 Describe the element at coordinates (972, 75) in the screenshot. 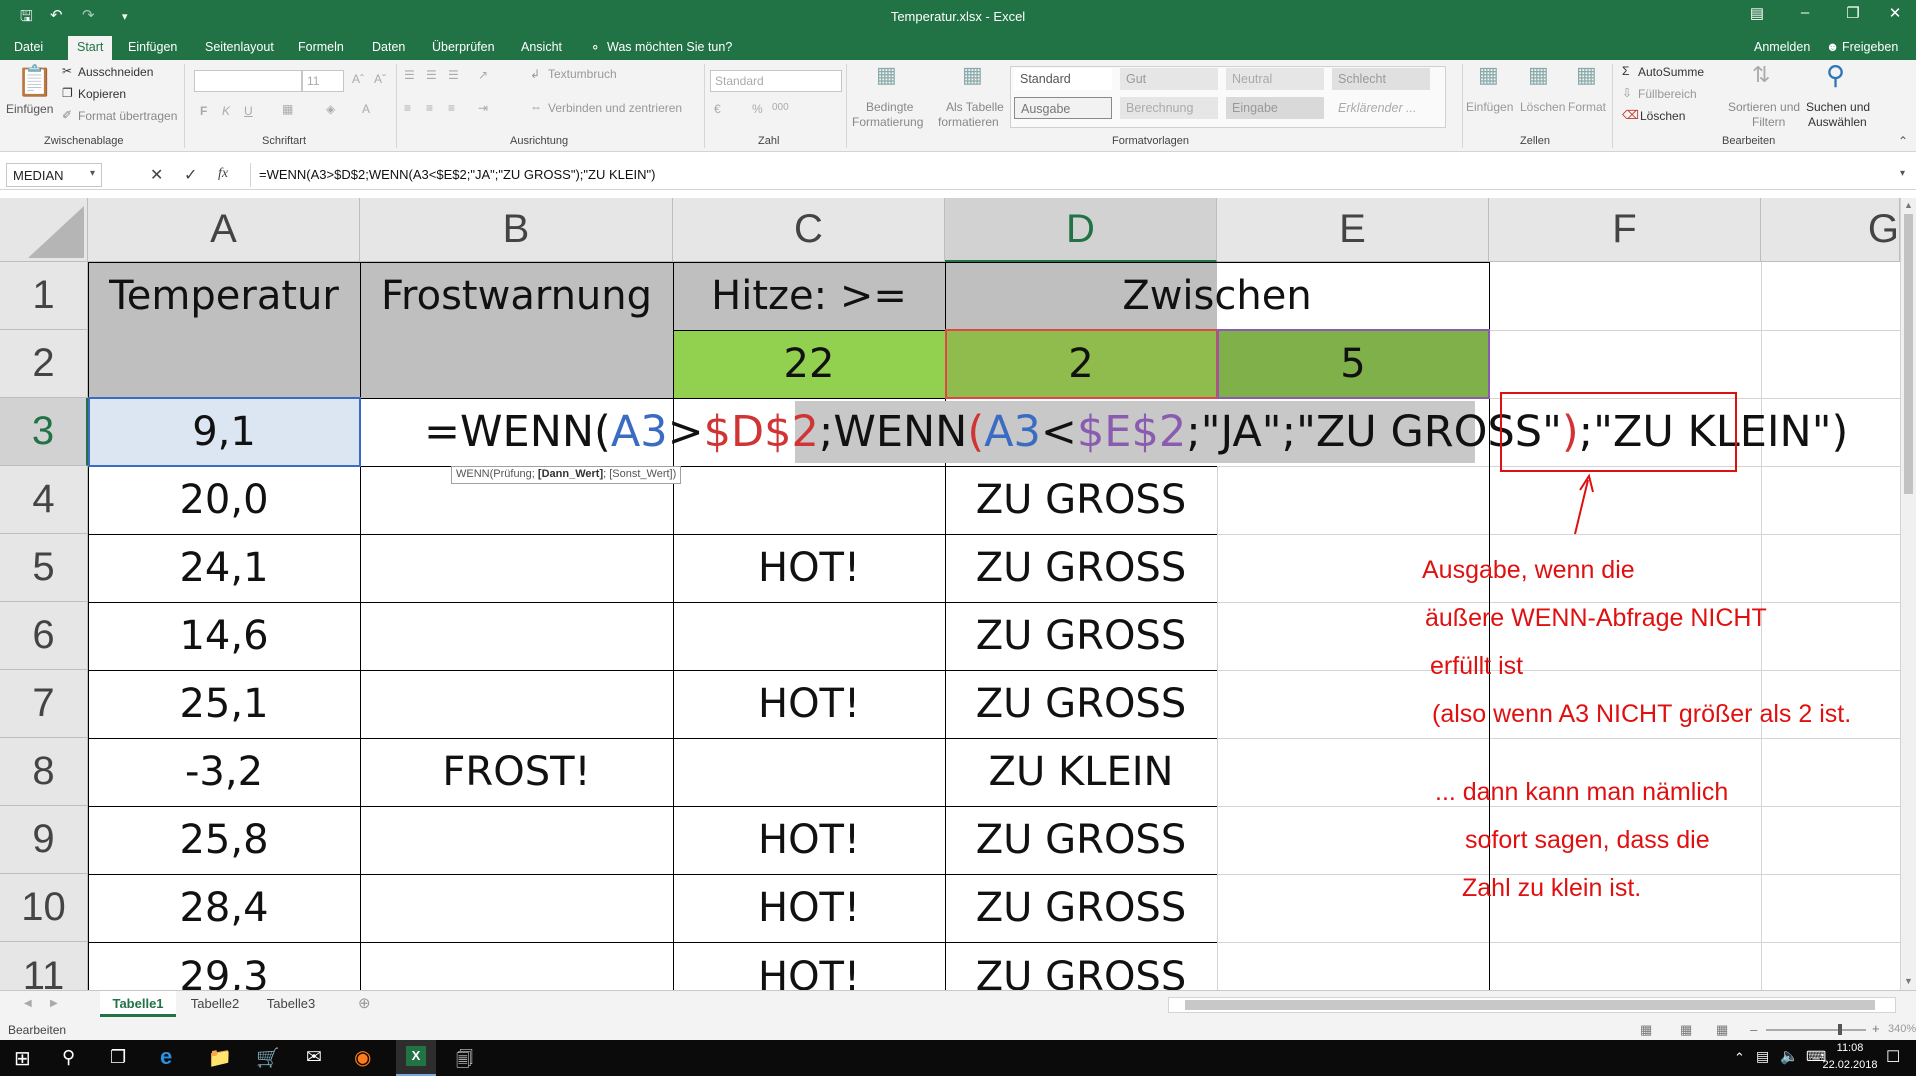

I see `format-as-table-icon: ▦` at that location.